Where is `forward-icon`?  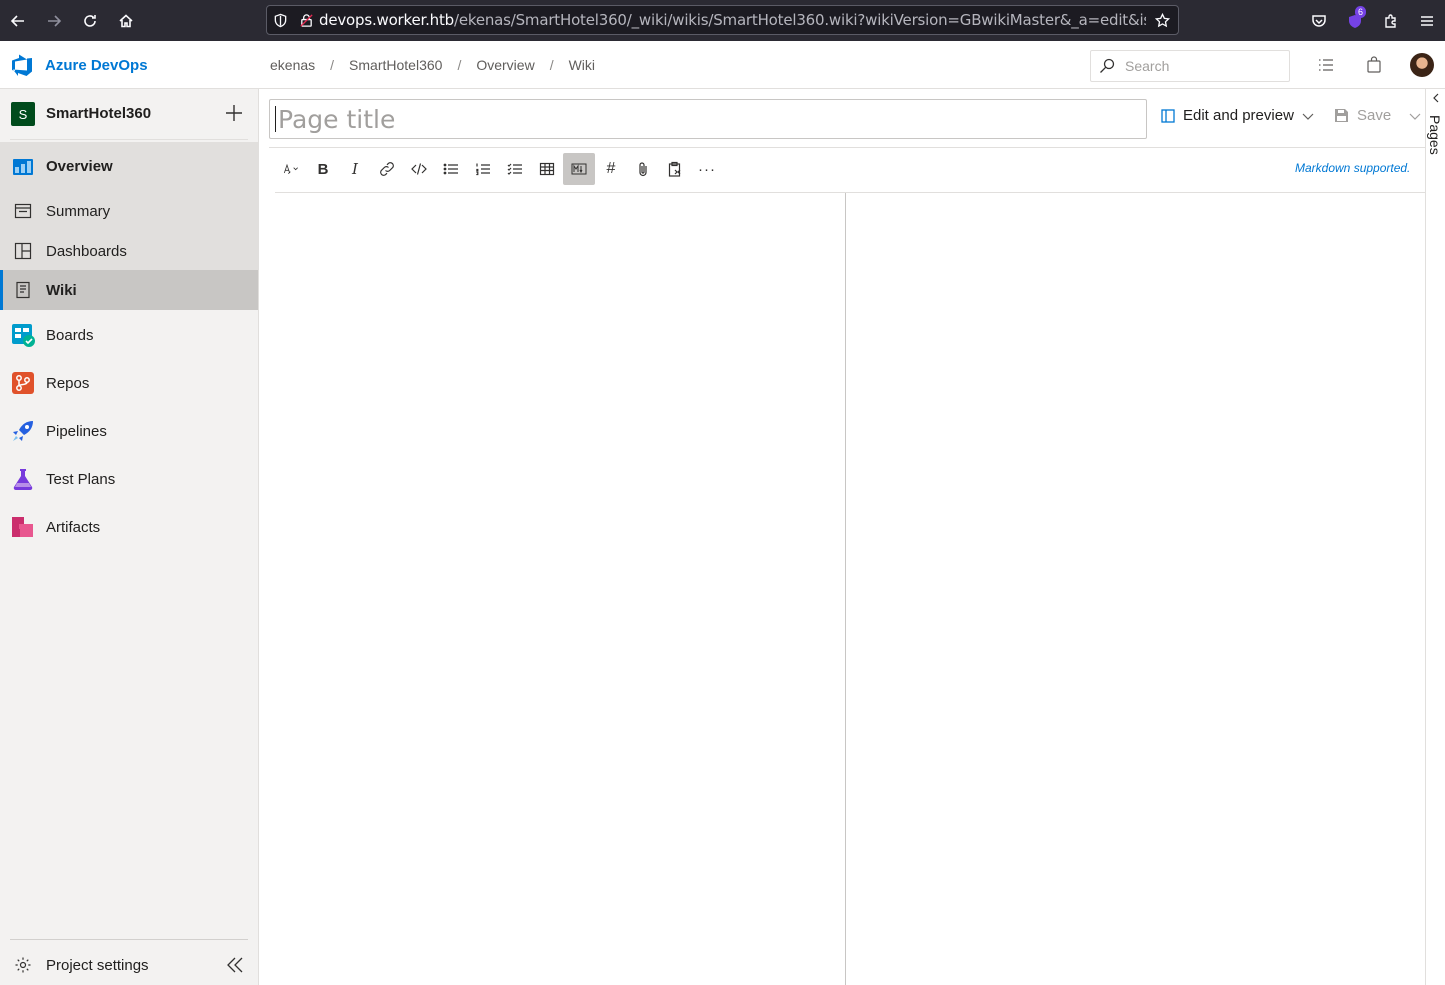
forward-icon is located at coordinates (54, 20).